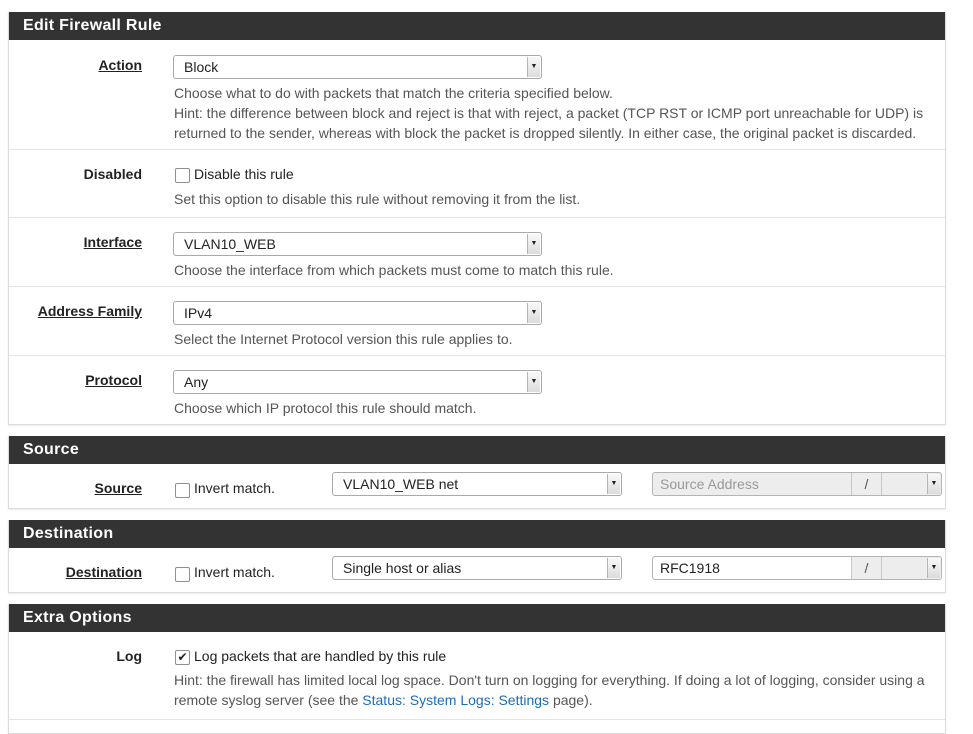 This screenshot has width=973, height=734. I want to click on source-label: Source, so click(118, 488).